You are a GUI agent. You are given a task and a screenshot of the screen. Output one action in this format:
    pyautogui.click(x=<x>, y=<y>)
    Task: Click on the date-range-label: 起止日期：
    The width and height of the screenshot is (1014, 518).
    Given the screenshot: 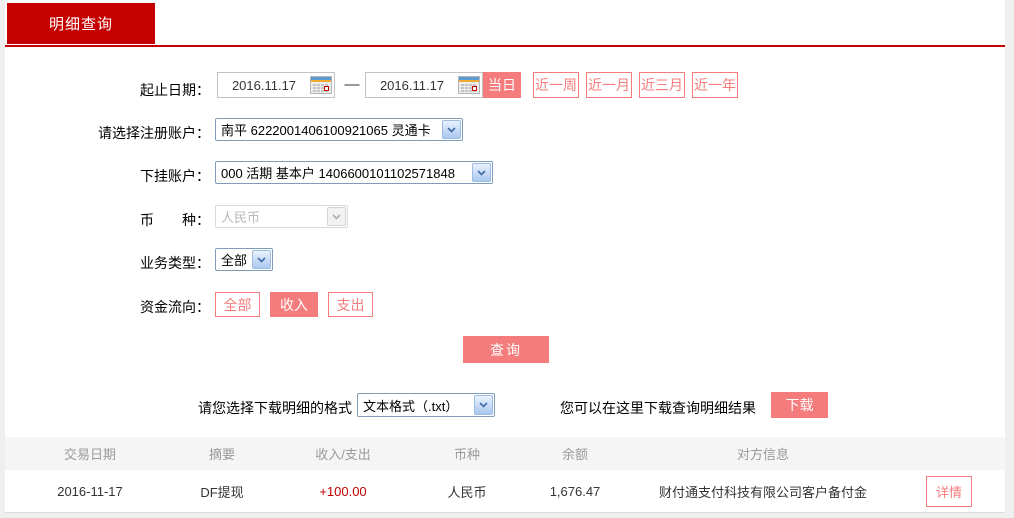 What is the action you would take?
    pyautogui.click(x=175, y=90)
    